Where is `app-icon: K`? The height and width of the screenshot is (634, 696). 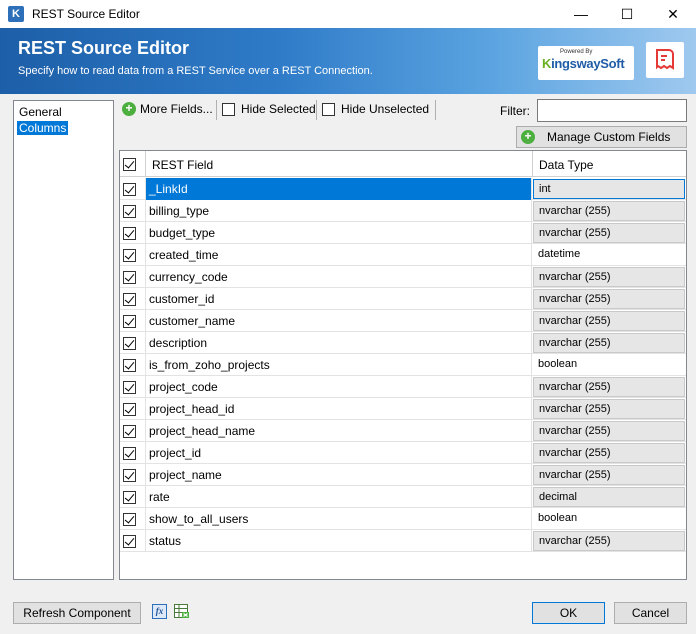 app-icon: K is located at coordinates (16, 14).